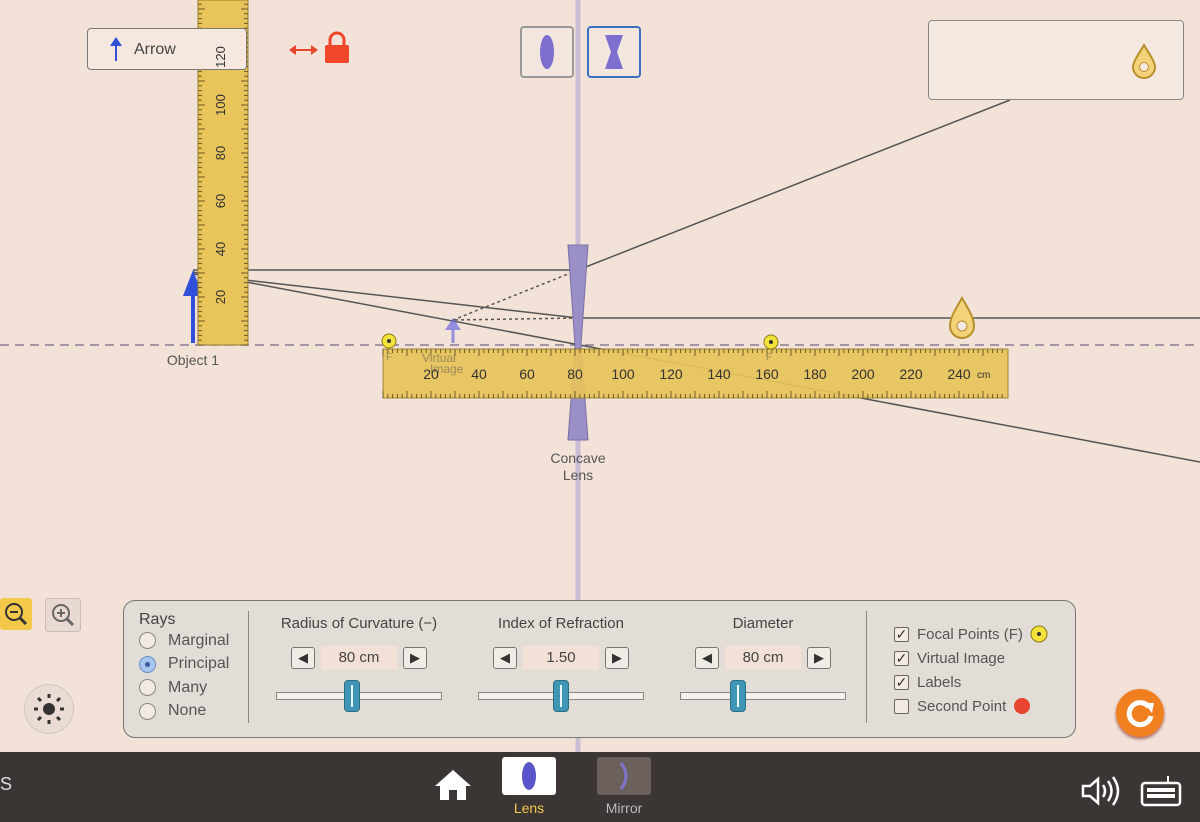  I want to click on checkbox-virtual-image: ✓ Virtual Image, so click(972, 658).